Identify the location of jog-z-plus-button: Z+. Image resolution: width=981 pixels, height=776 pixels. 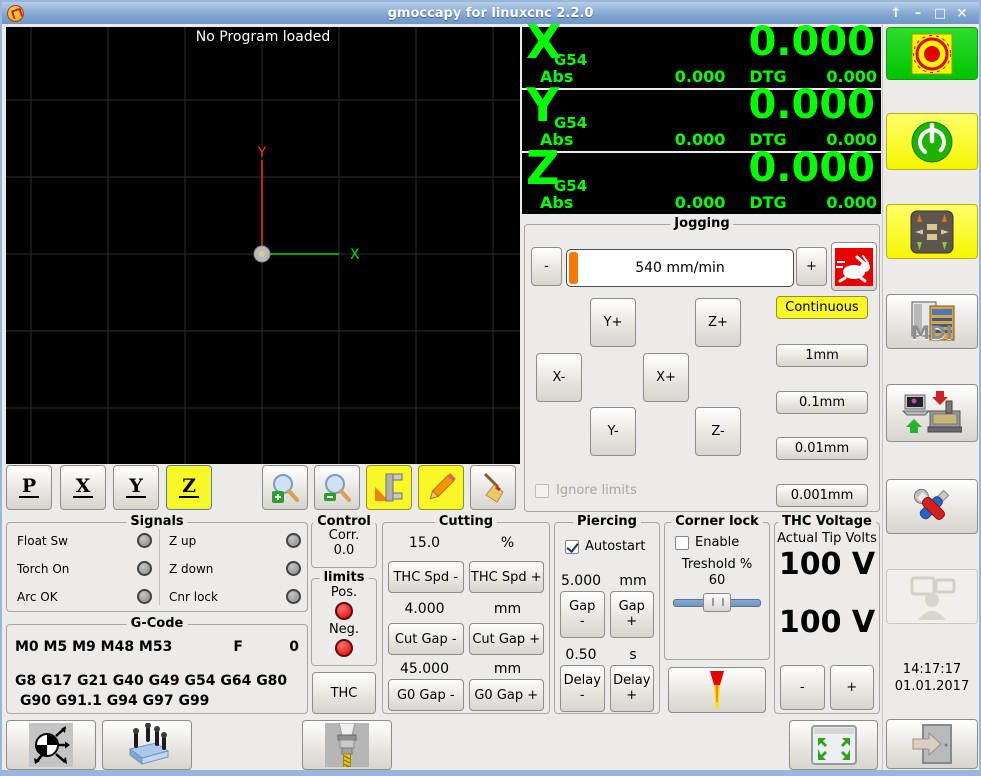
(718, 322).